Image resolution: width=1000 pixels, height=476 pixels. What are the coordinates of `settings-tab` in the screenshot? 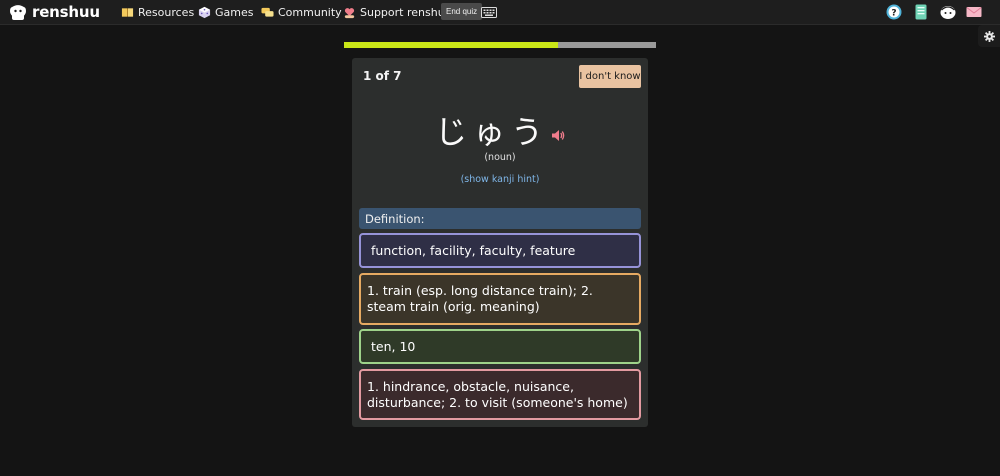 It's located at (989, 36).